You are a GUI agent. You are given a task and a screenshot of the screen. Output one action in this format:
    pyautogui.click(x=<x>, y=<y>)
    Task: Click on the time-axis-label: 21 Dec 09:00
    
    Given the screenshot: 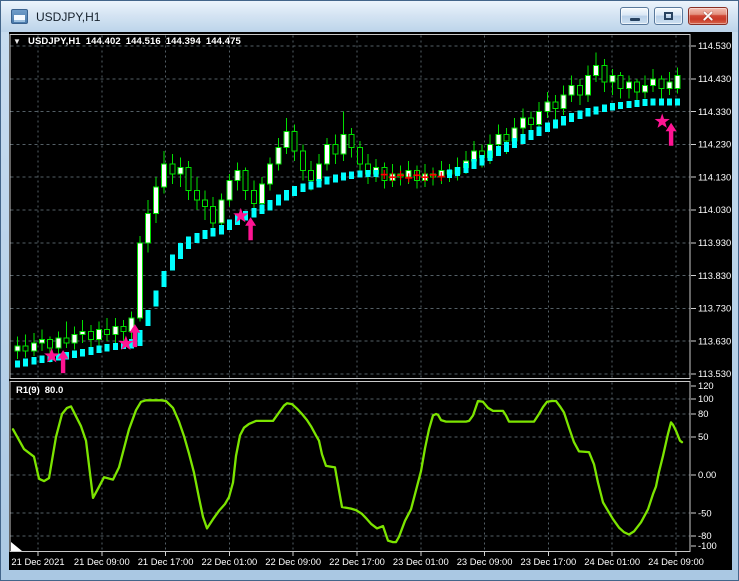 What is the action you would take?
    pyautogui.click(x=102, y=561)
    